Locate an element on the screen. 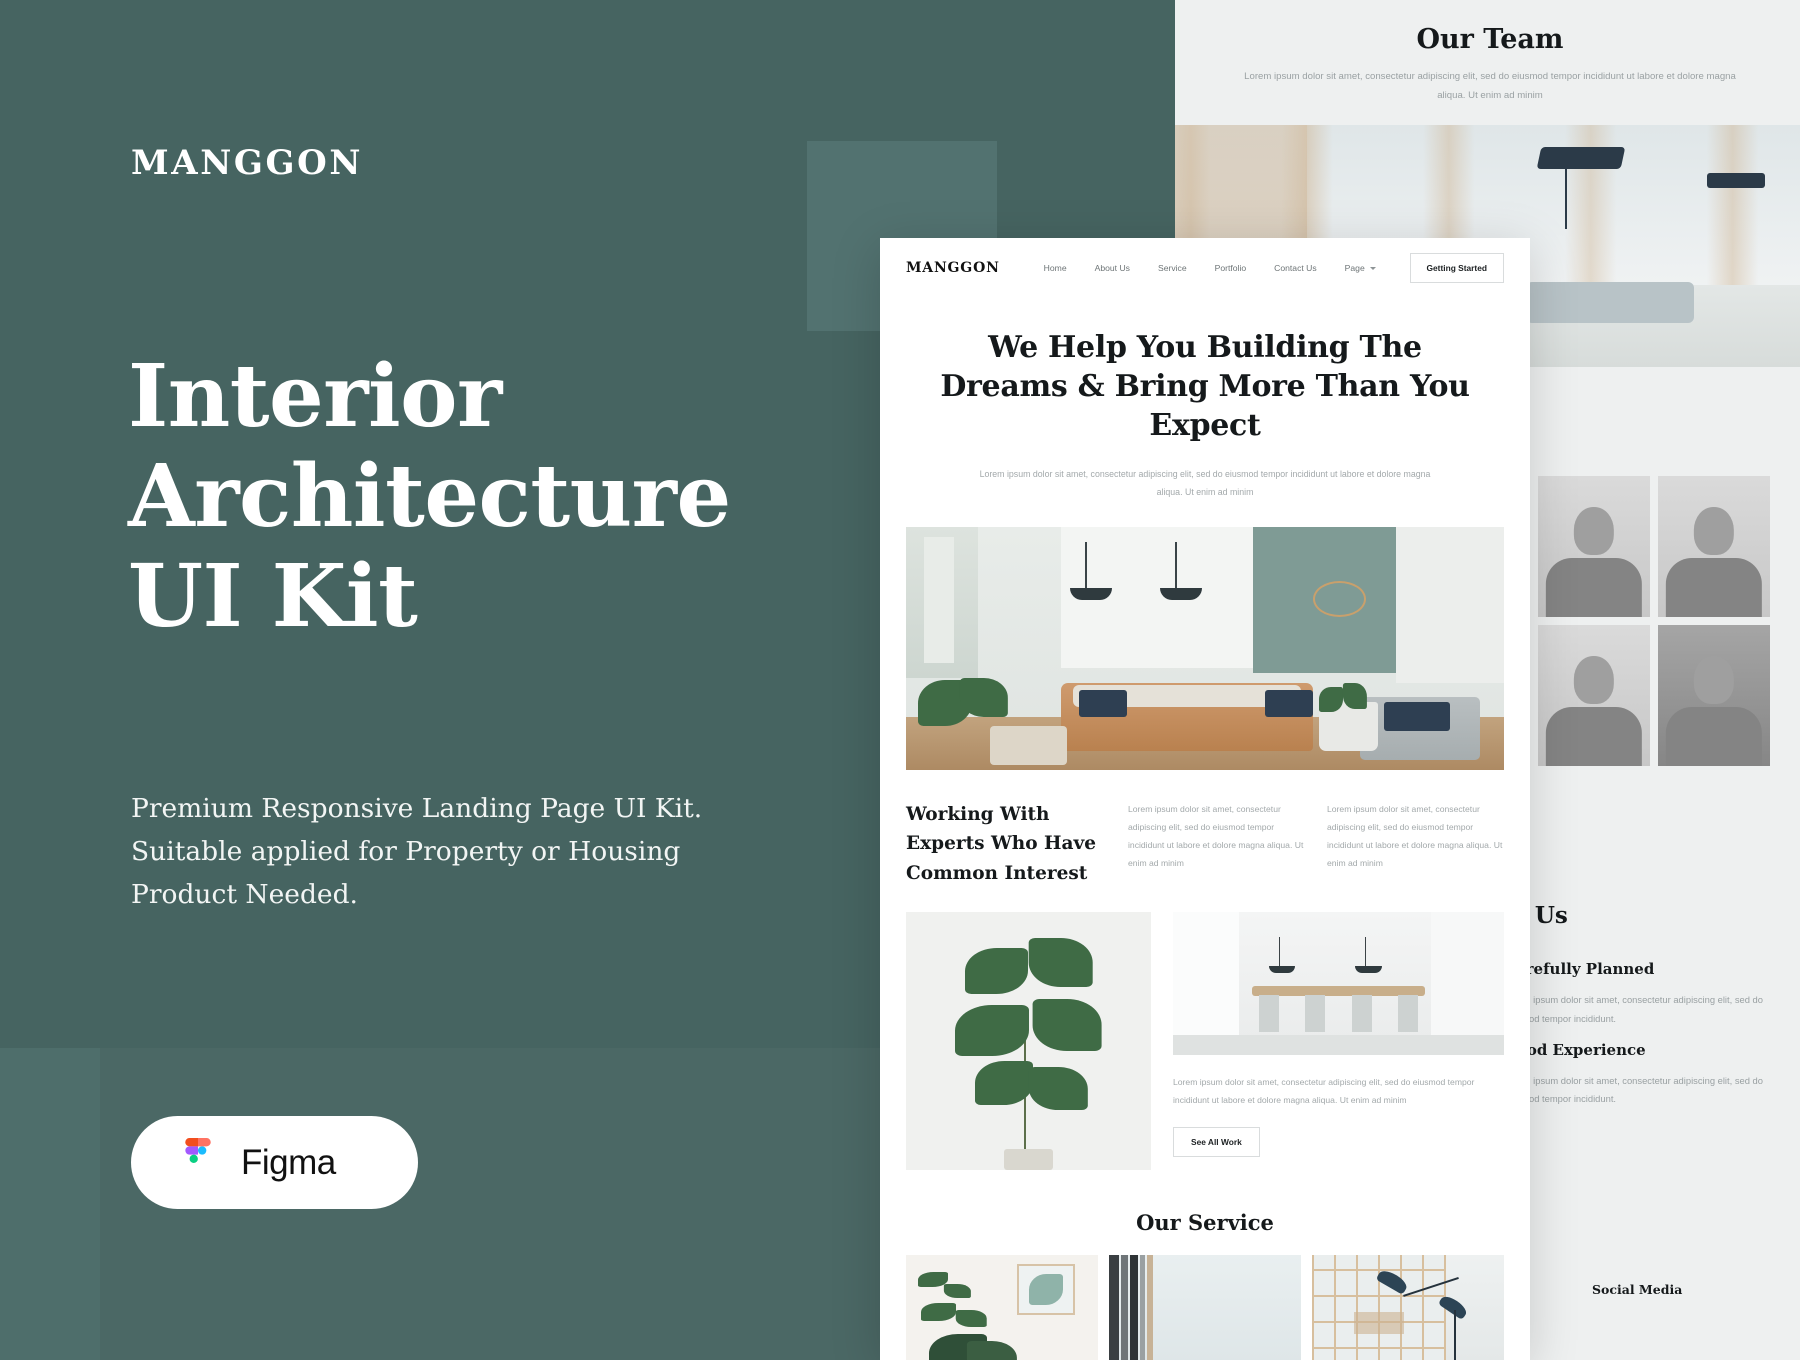  service-section-title: Our Service is located at coordinates (1205, 1222).